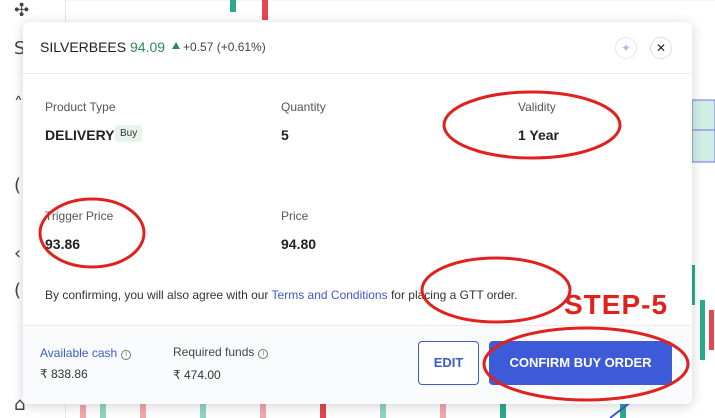  What do you see at coordinates (496, 290) in the screenshot?
I see `gtt-text-highlight-circle` at bounding box center [496, 290].